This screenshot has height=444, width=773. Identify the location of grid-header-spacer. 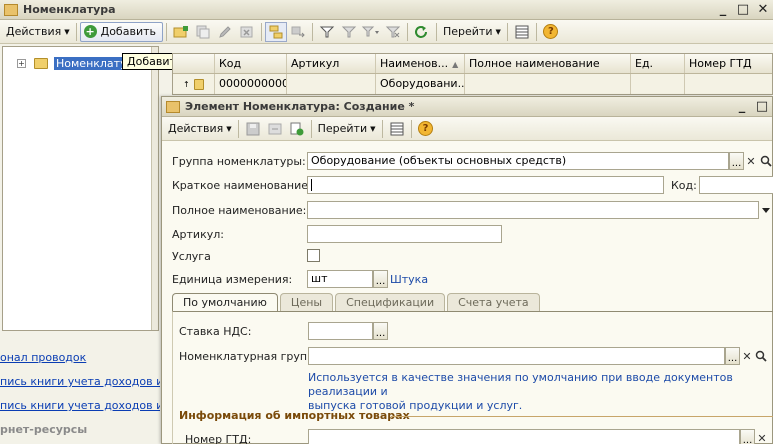
(194, 63).